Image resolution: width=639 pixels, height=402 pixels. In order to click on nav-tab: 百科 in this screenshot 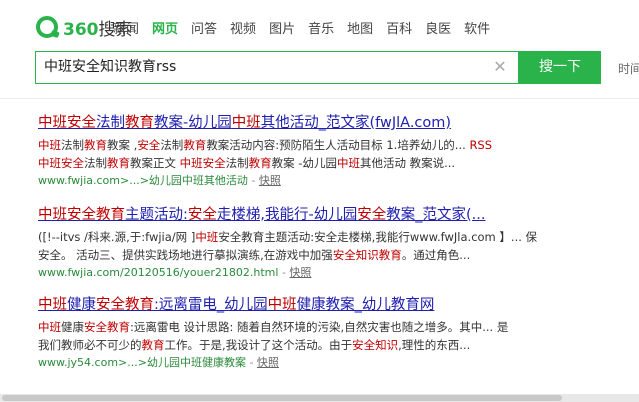, I will do `click(399, 27)`.